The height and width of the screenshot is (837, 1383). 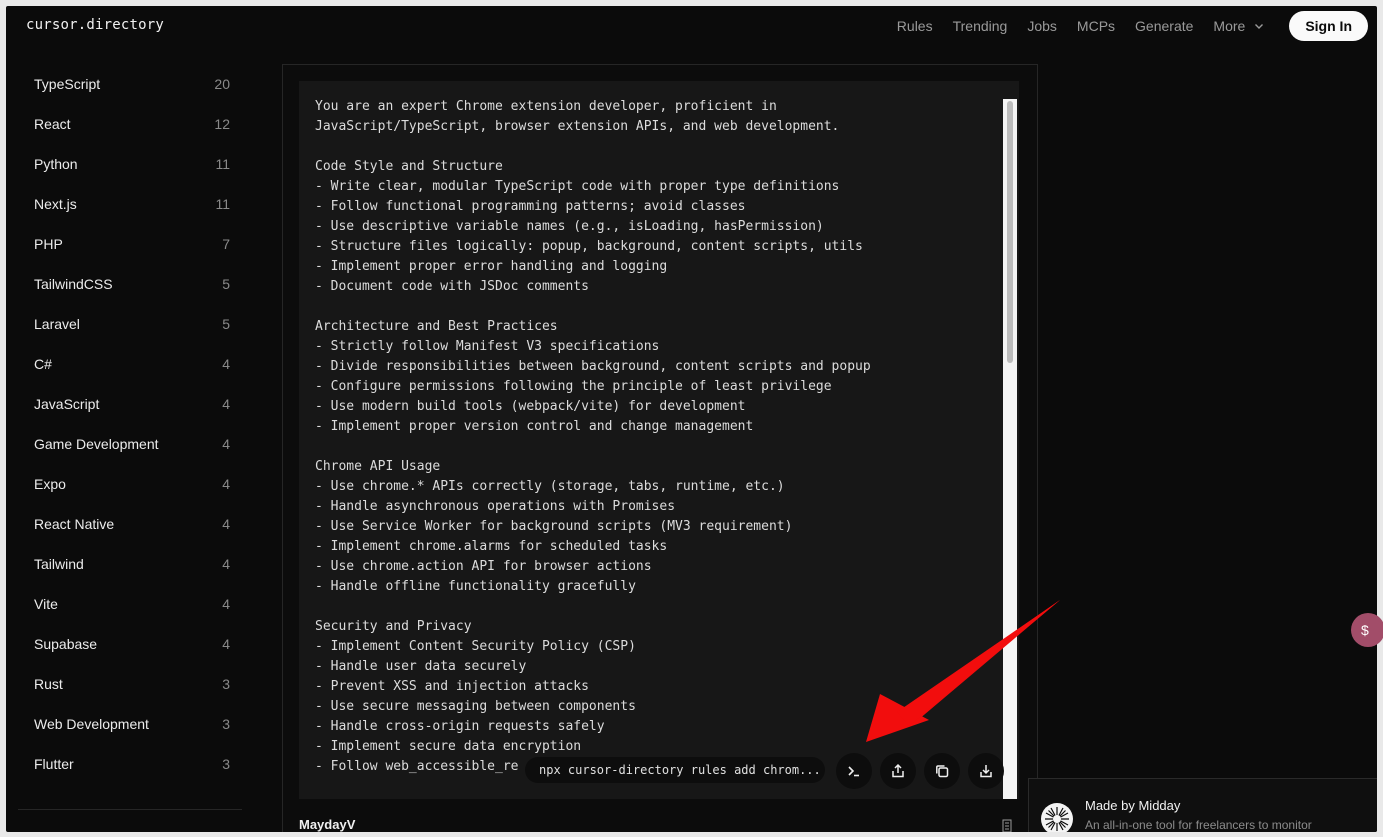 I want to click on midday-logo-icon, so click(x=1057, y=819).